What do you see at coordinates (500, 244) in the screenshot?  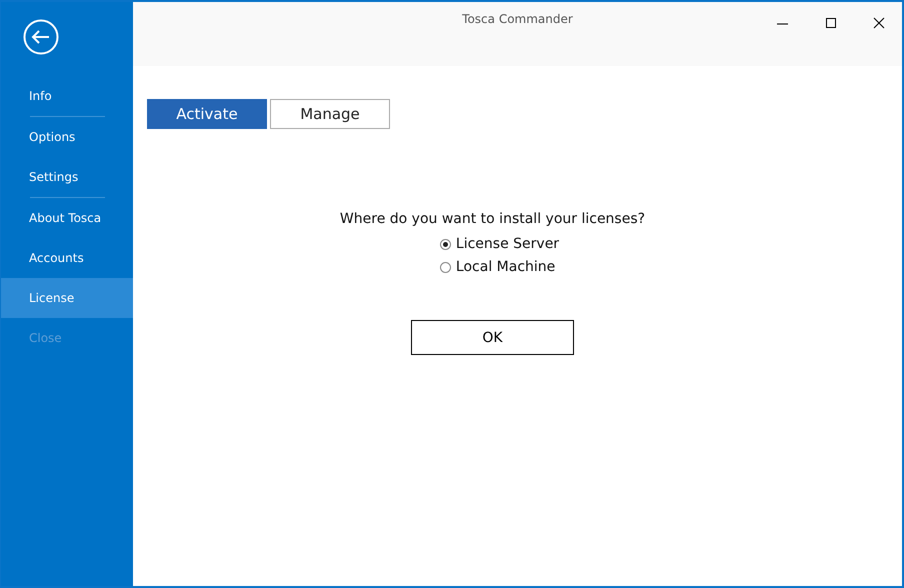 I see `radio-option: License Server` at bounding box center [500, 244].